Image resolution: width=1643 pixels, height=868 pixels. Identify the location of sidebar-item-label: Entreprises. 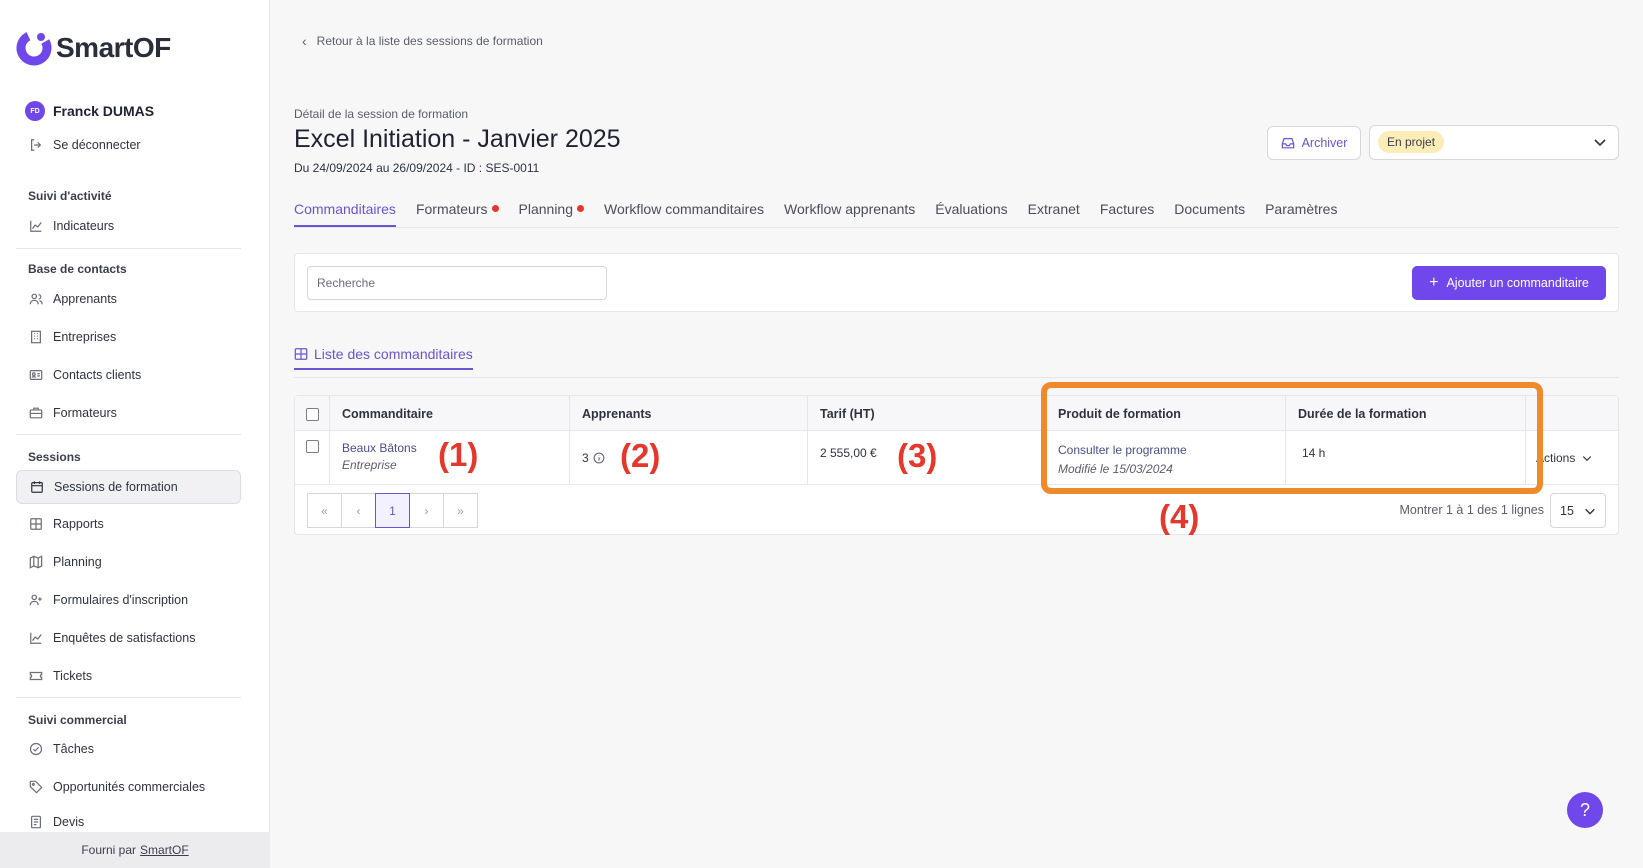
(85, 337).